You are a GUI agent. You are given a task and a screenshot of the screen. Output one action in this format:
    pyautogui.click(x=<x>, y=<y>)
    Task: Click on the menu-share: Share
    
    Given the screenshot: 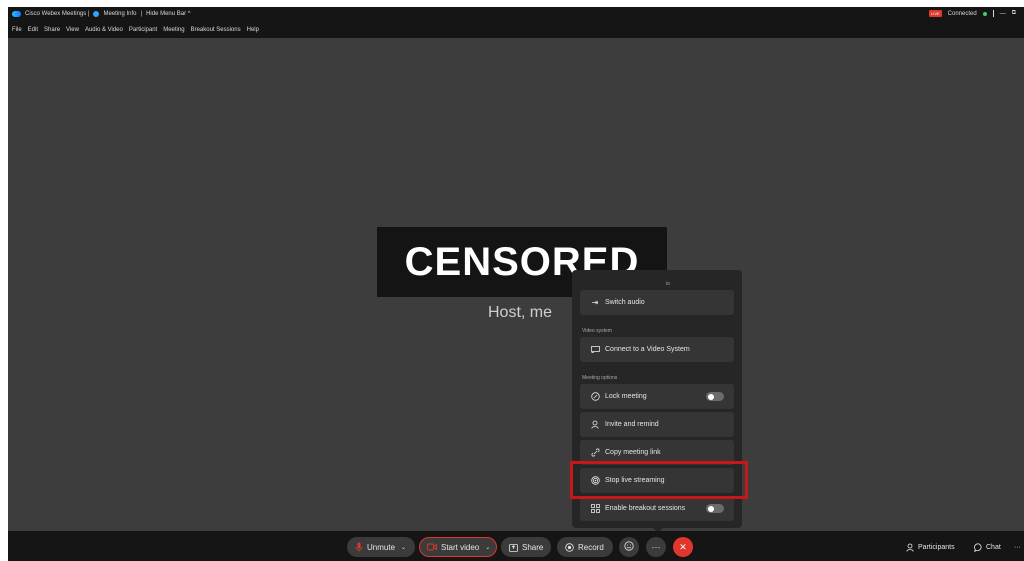 What is the action you would take?
    pyautogui.click(x=52, y=30)
    